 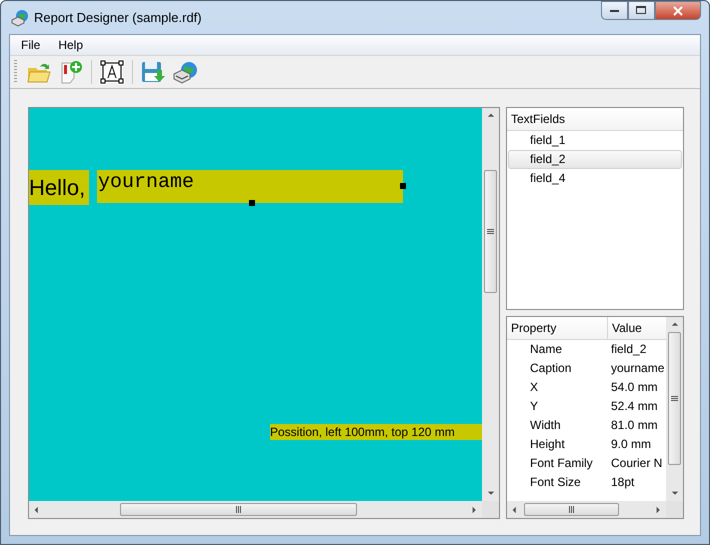 I want to click on list-item: field_2, so click(x=595, y=159).